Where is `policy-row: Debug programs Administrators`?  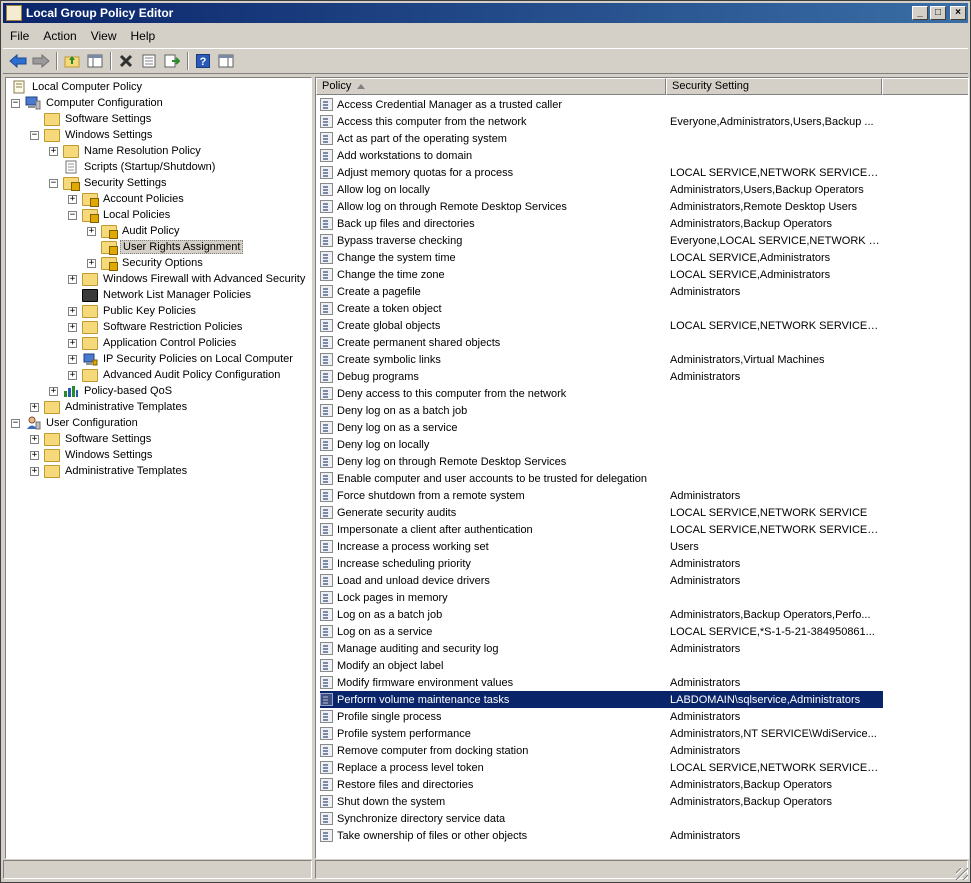 policy-row: Debug programs Administrators is located at coordinates (601, 376).